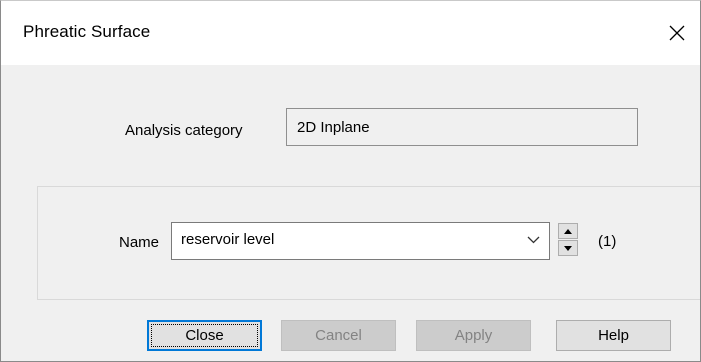 The image size is (701, 362). Describe the element at coordinates (462, 127) in the screenshot. I see `analysis-category-field: 2D Inplane` at that location.